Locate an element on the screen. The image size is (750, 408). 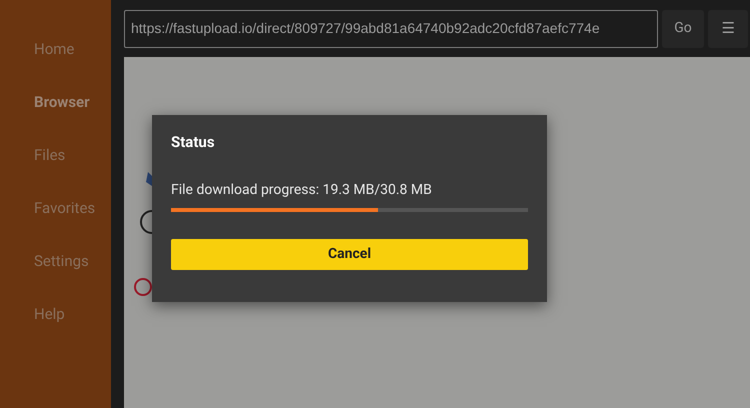
sidebar-item: Browser is located at coordinates (72, 102).